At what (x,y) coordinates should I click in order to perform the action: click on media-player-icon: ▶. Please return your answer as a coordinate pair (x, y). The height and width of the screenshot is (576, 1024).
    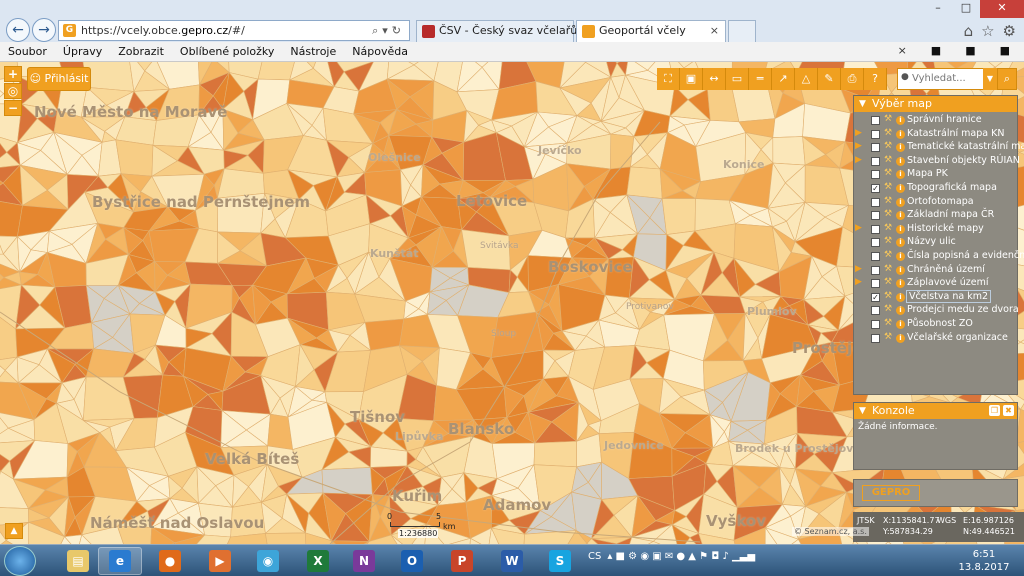
    Looking at the image, I should click on (220, 561).